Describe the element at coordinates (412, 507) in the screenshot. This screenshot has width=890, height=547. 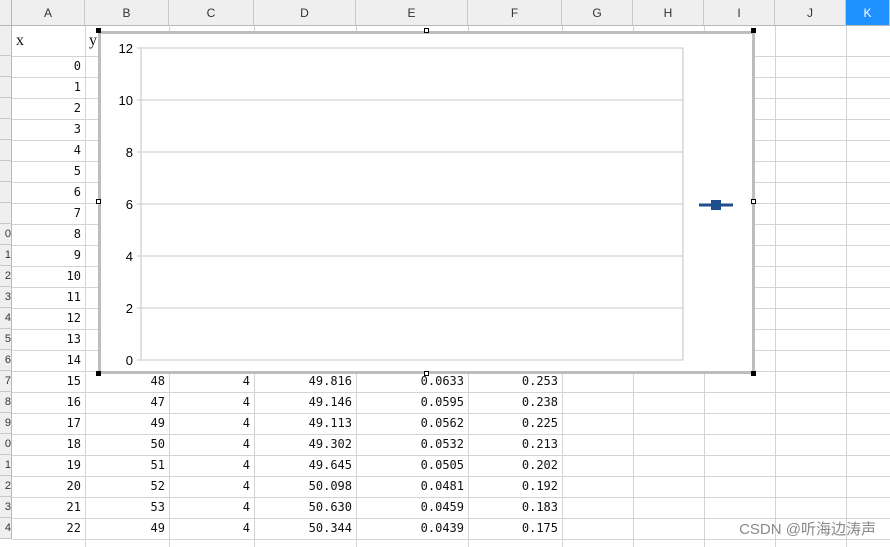
I see `cell-value: 0.0459` at that location.